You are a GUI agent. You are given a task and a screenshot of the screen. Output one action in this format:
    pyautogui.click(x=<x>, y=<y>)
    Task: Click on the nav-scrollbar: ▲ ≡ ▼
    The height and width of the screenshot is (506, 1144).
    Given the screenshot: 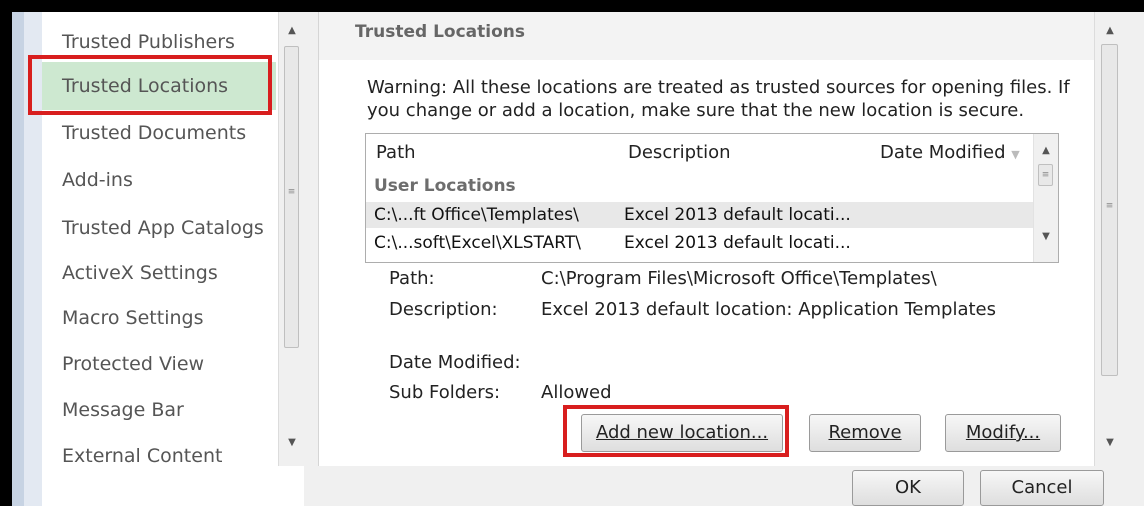 What is the action you would take?
    pyautogui.click(x=291, y=239)
    